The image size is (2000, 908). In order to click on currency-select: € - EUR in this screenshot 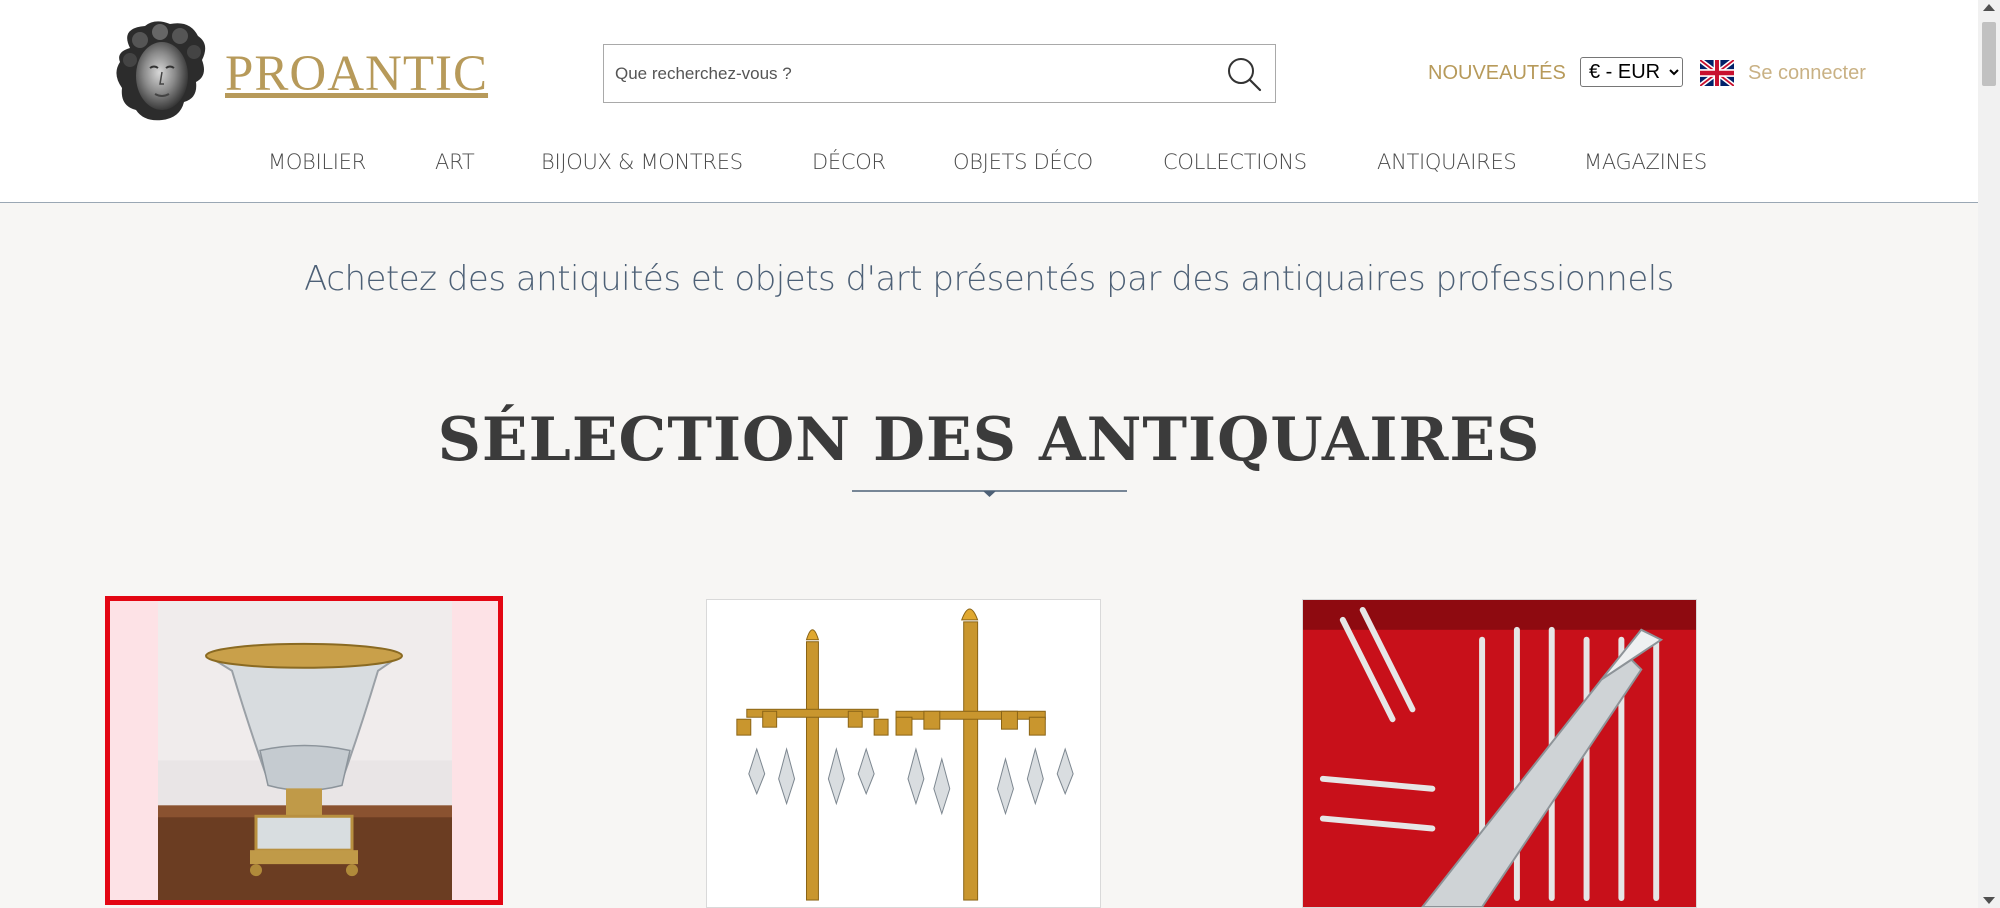, I will do `click(1631, 72)`.